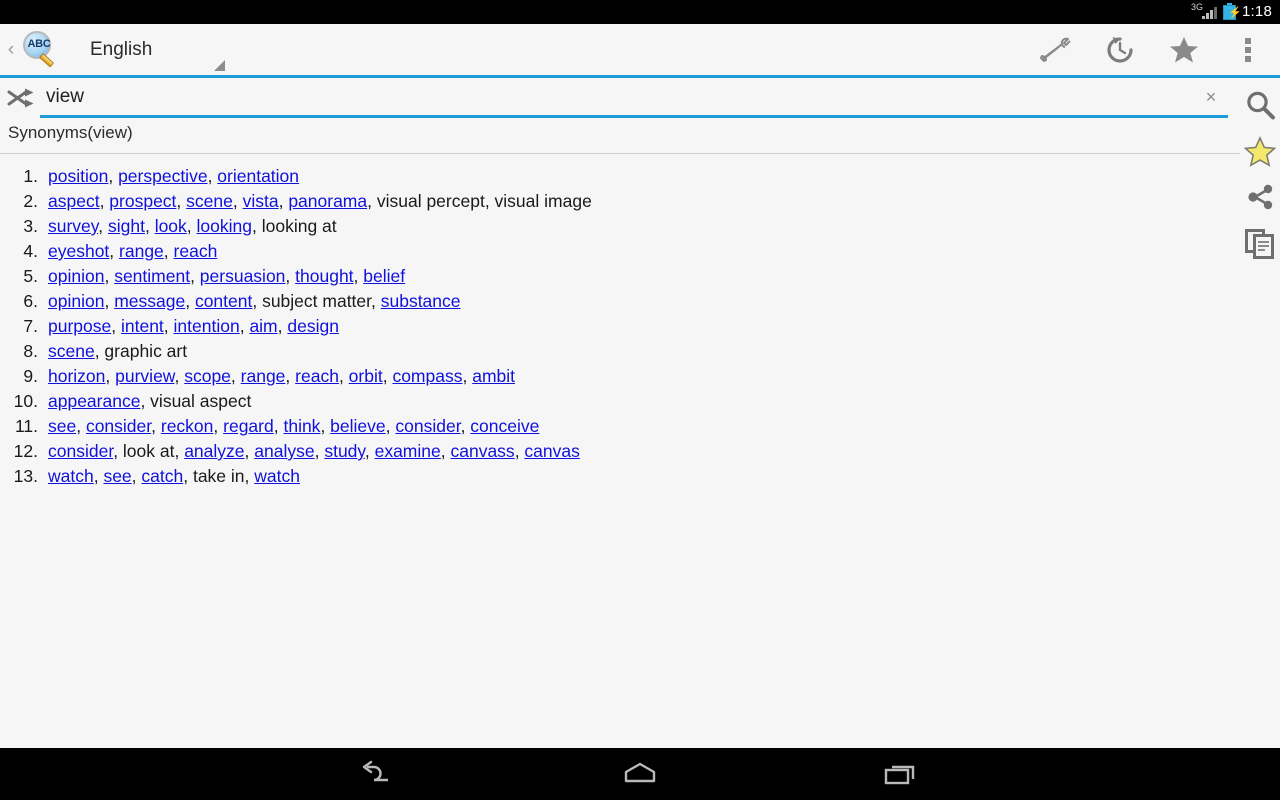  What do you see at coordinates (248, 426) in the screenshot?
I see `synonym-link: regard` at bounding box center [248, 426].